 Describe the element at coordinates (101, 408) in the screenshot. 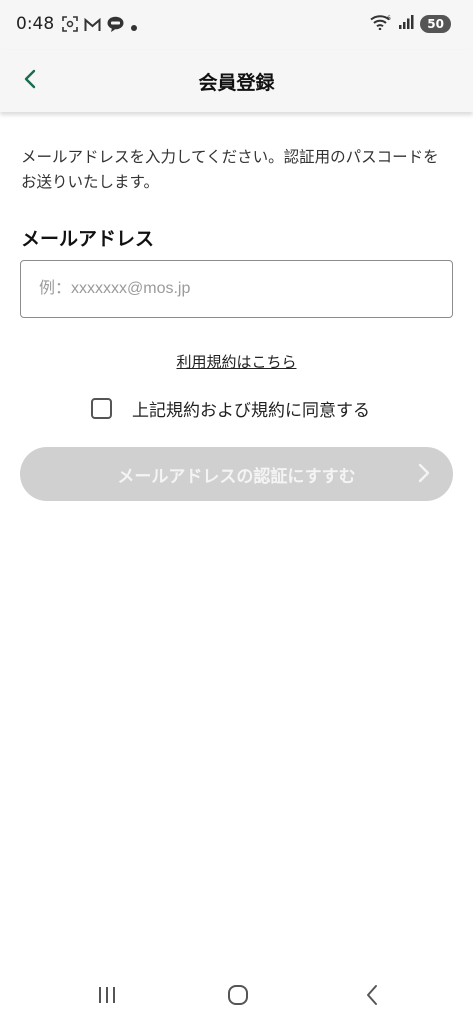

I see `agree-checkbox` at that location.